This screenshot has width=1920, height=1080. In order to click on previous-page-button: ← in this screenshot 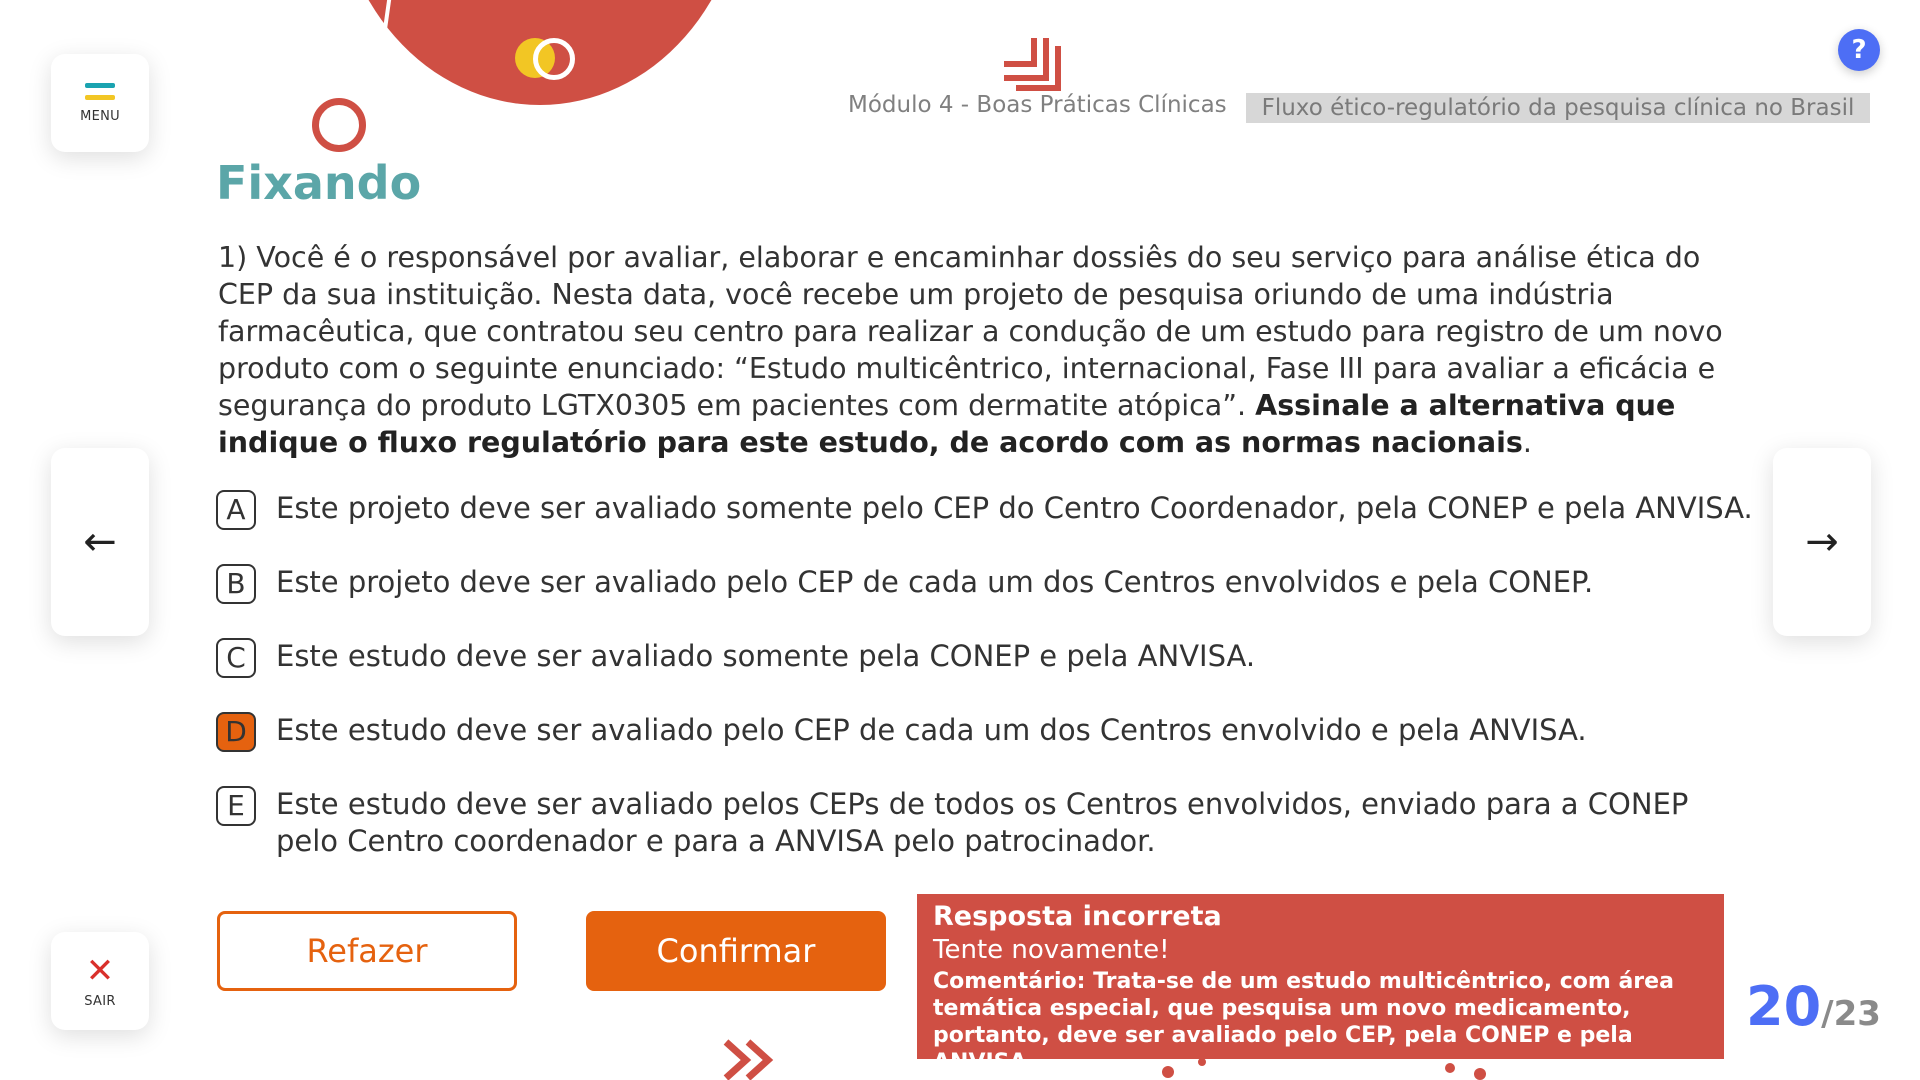, I will do `click(100, 542)`.